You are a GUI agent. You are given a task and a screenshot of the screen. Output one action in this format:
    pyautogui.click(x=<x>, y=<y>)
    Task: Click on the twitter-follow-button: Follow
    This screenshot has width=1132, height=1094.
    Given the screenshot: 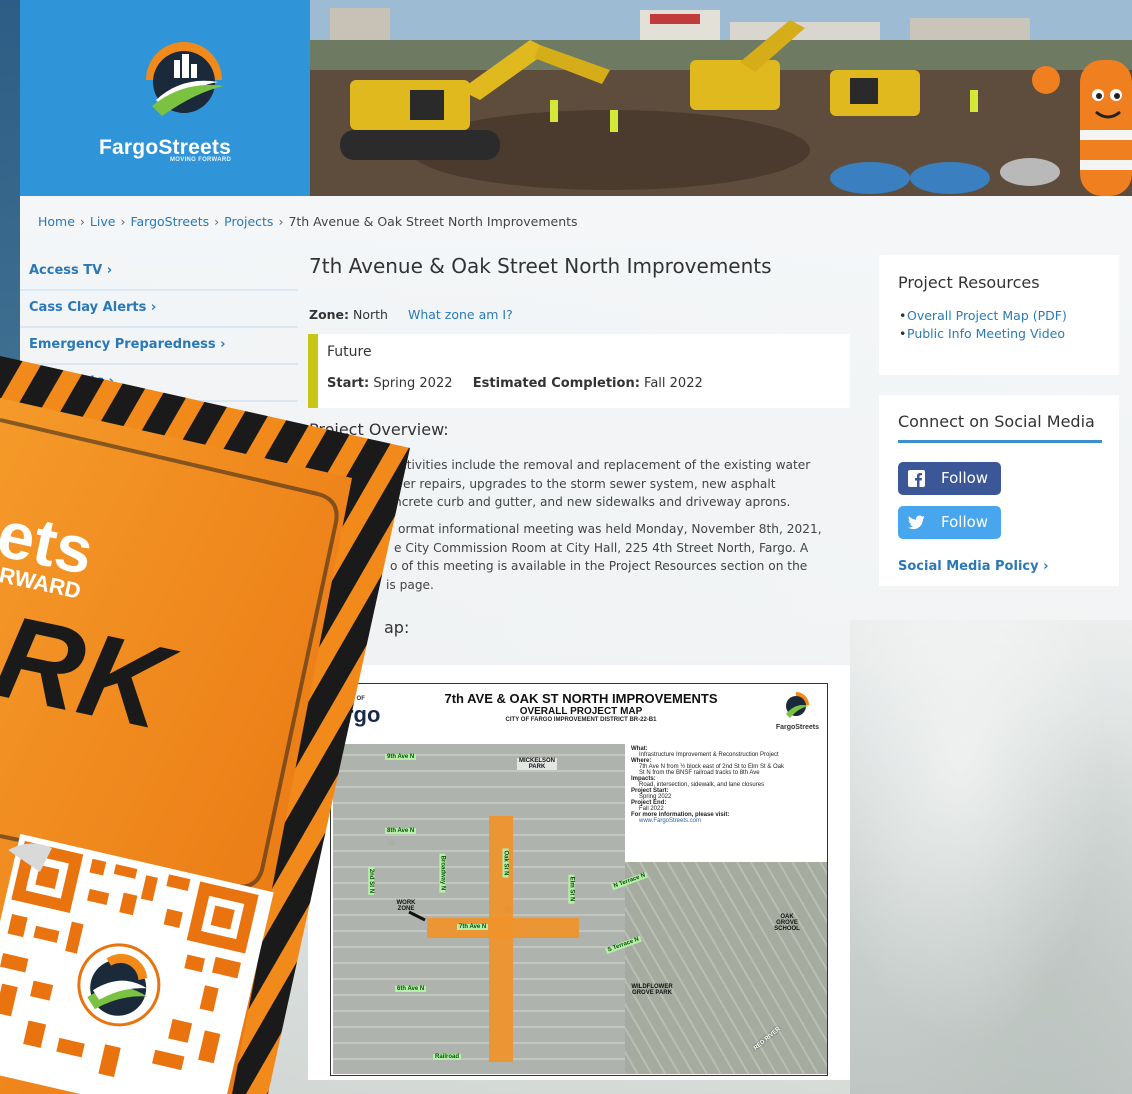 What is the action you would take?
    pyautogui.click(x=949, y=522)
    